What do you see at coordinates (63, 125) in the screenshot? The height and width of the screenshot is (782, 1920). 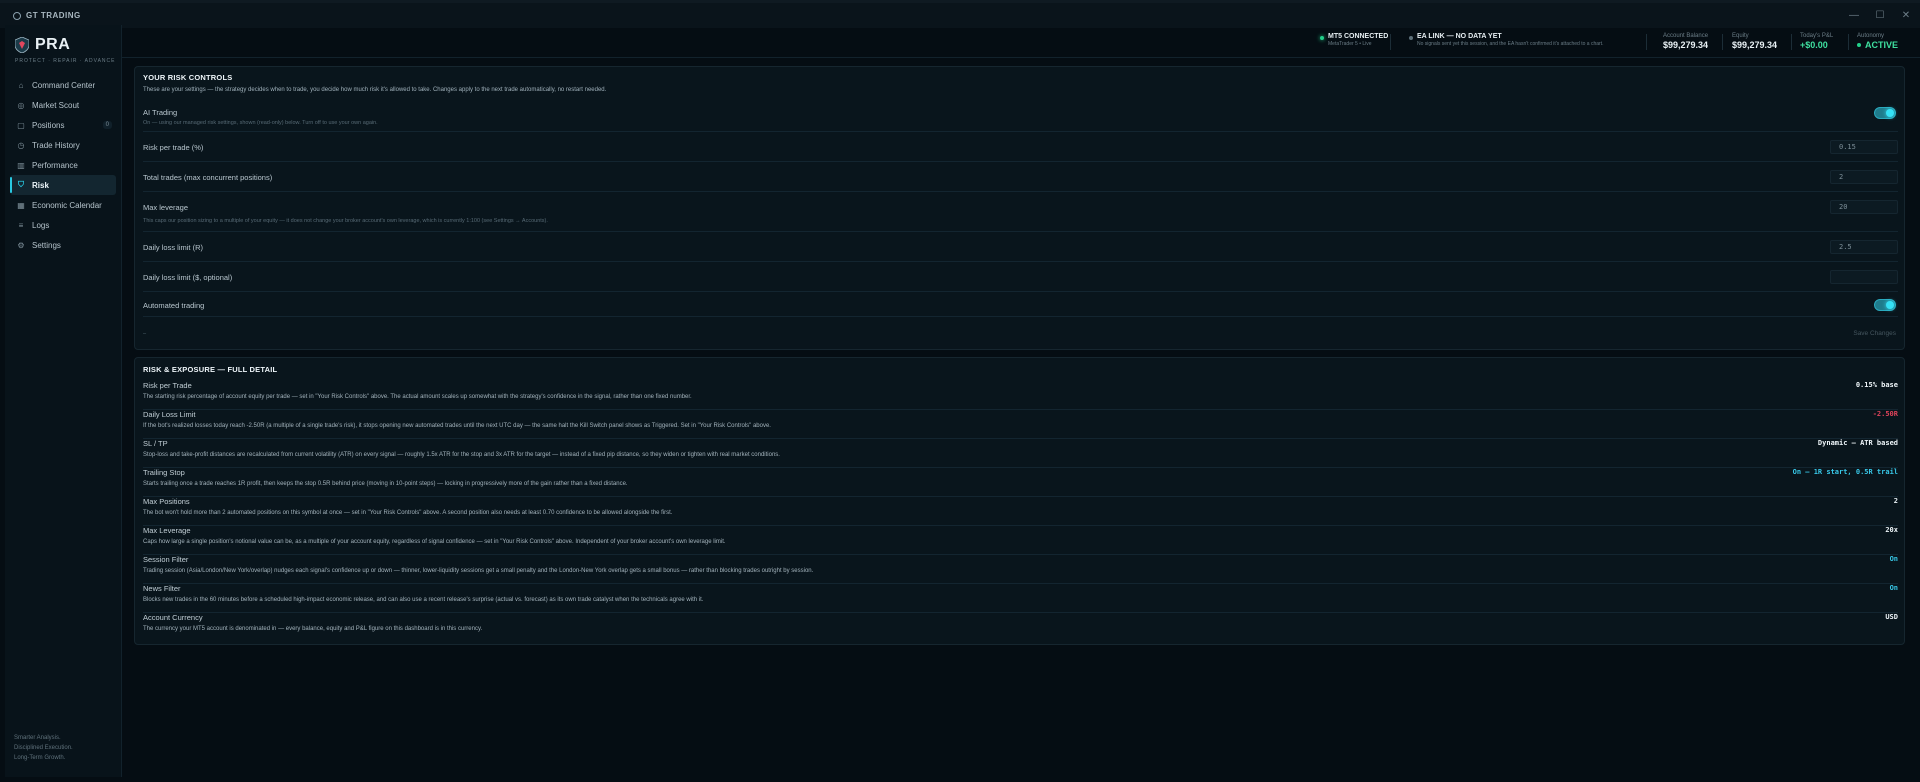 I see `sidebar-item-positions: ▢ Positions 0` at bounding box center [63, 125].